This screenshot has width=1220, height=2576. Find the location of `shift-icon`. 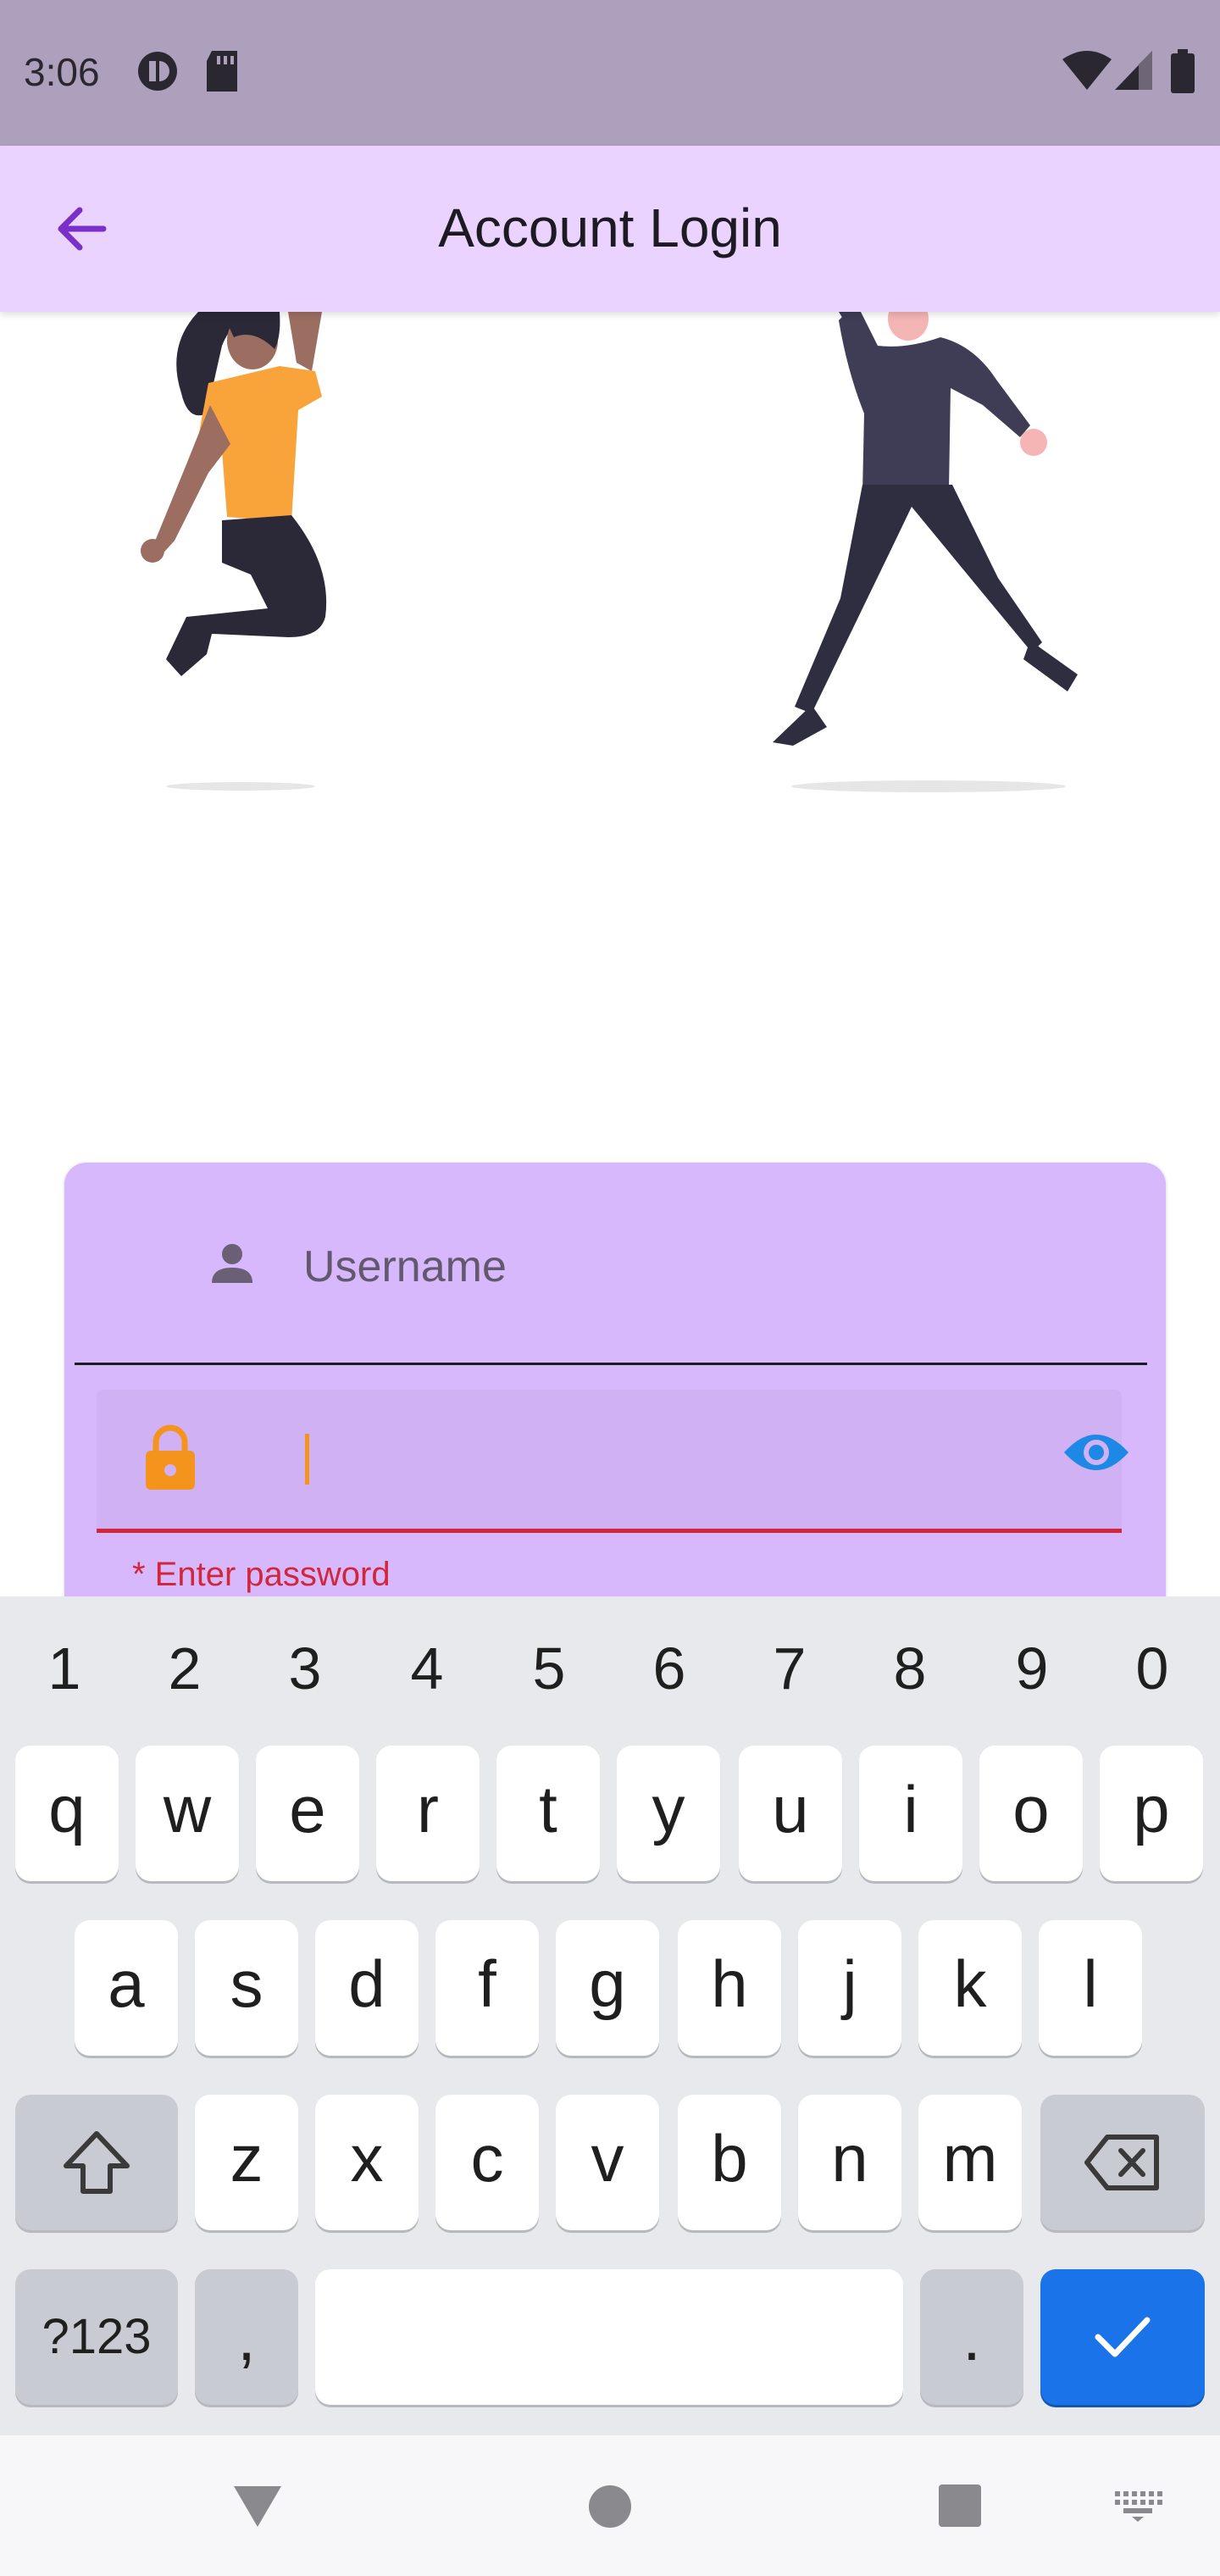

shift-icon is located at coordinates (97, 2162).